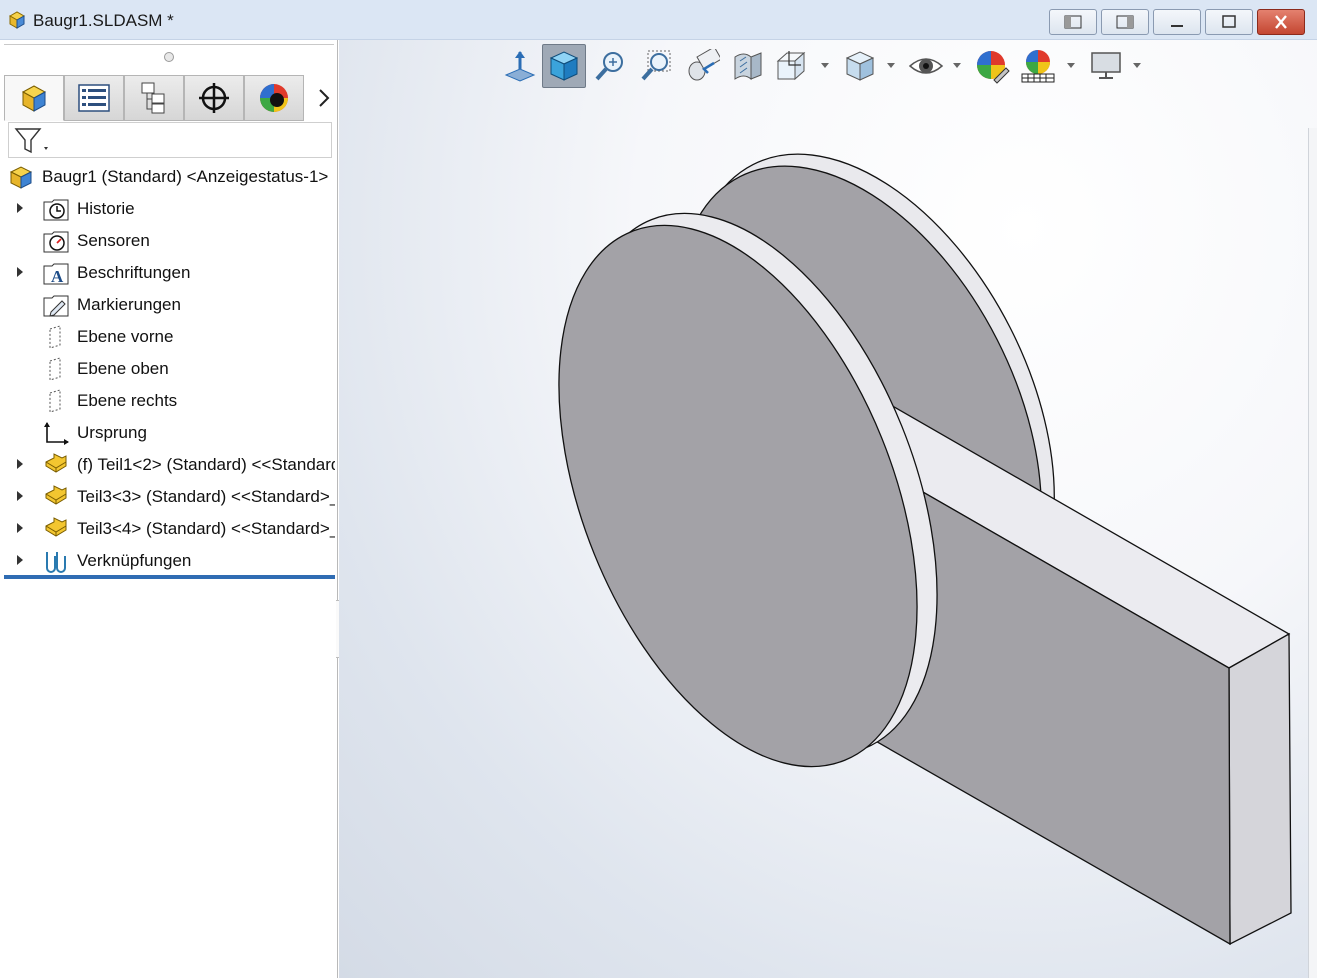  What do you see at coordinates (185, 176) in the screenshot?
I see `tree-root-label: Baugr1 (Standard) <Anzeigestatus-1>` at bounding box center [185, 176].